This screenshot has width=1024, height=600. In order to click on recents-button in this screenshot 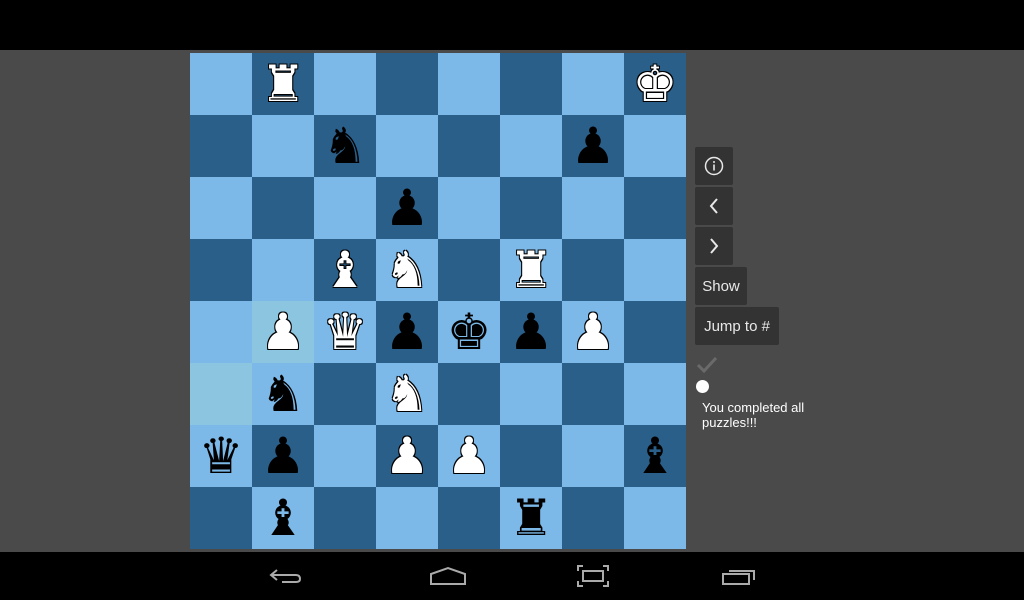, I will do `click(739, 576)`.